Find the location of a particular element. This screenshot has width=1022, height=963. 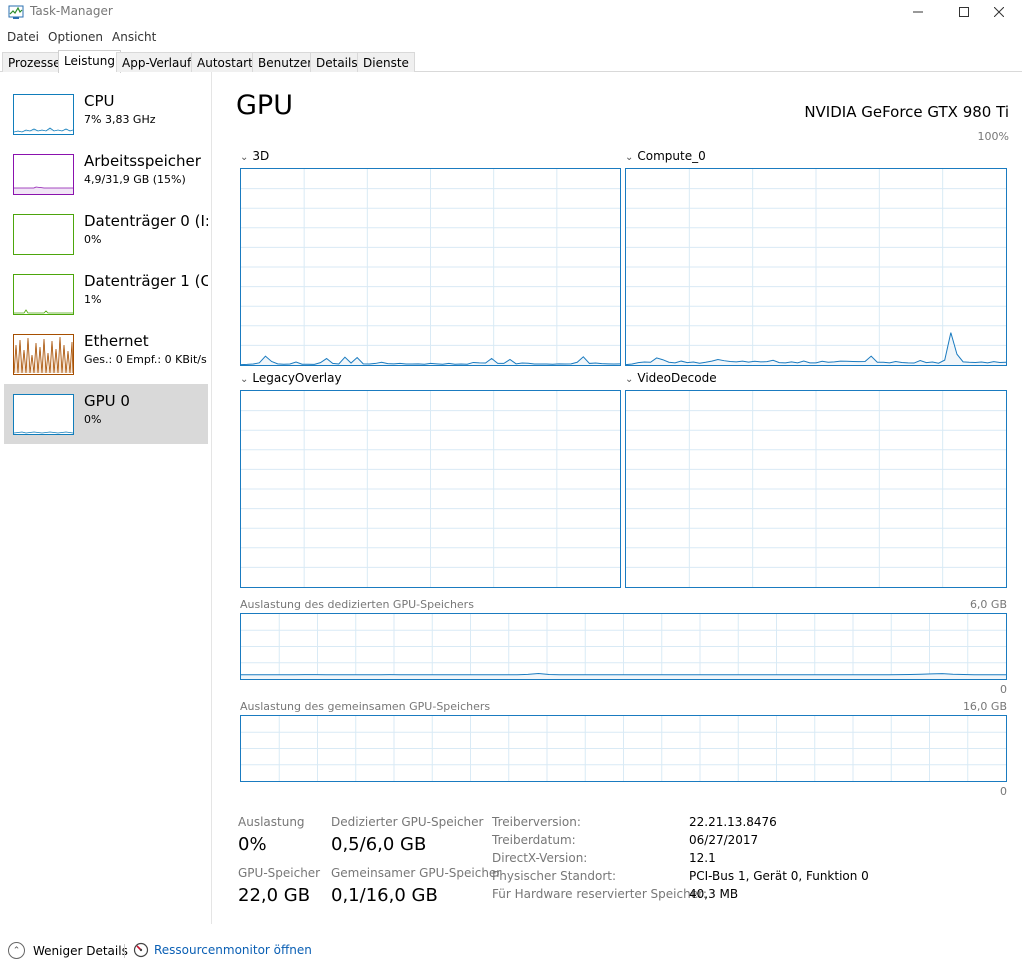

gpu-model-name: NVIDIA GeForce GTX 980 Ti is located at coordinates (906, 112).